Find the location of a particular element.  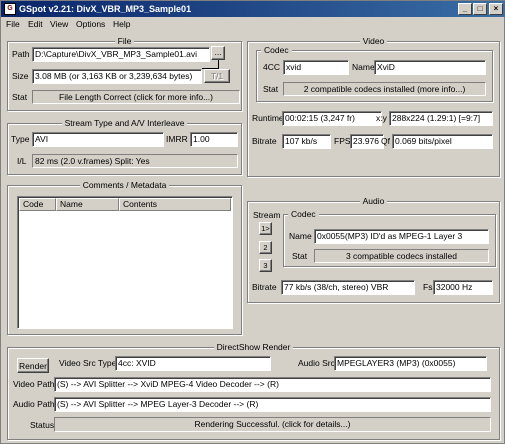

path-label: Path is located at coordinates (21, 54).